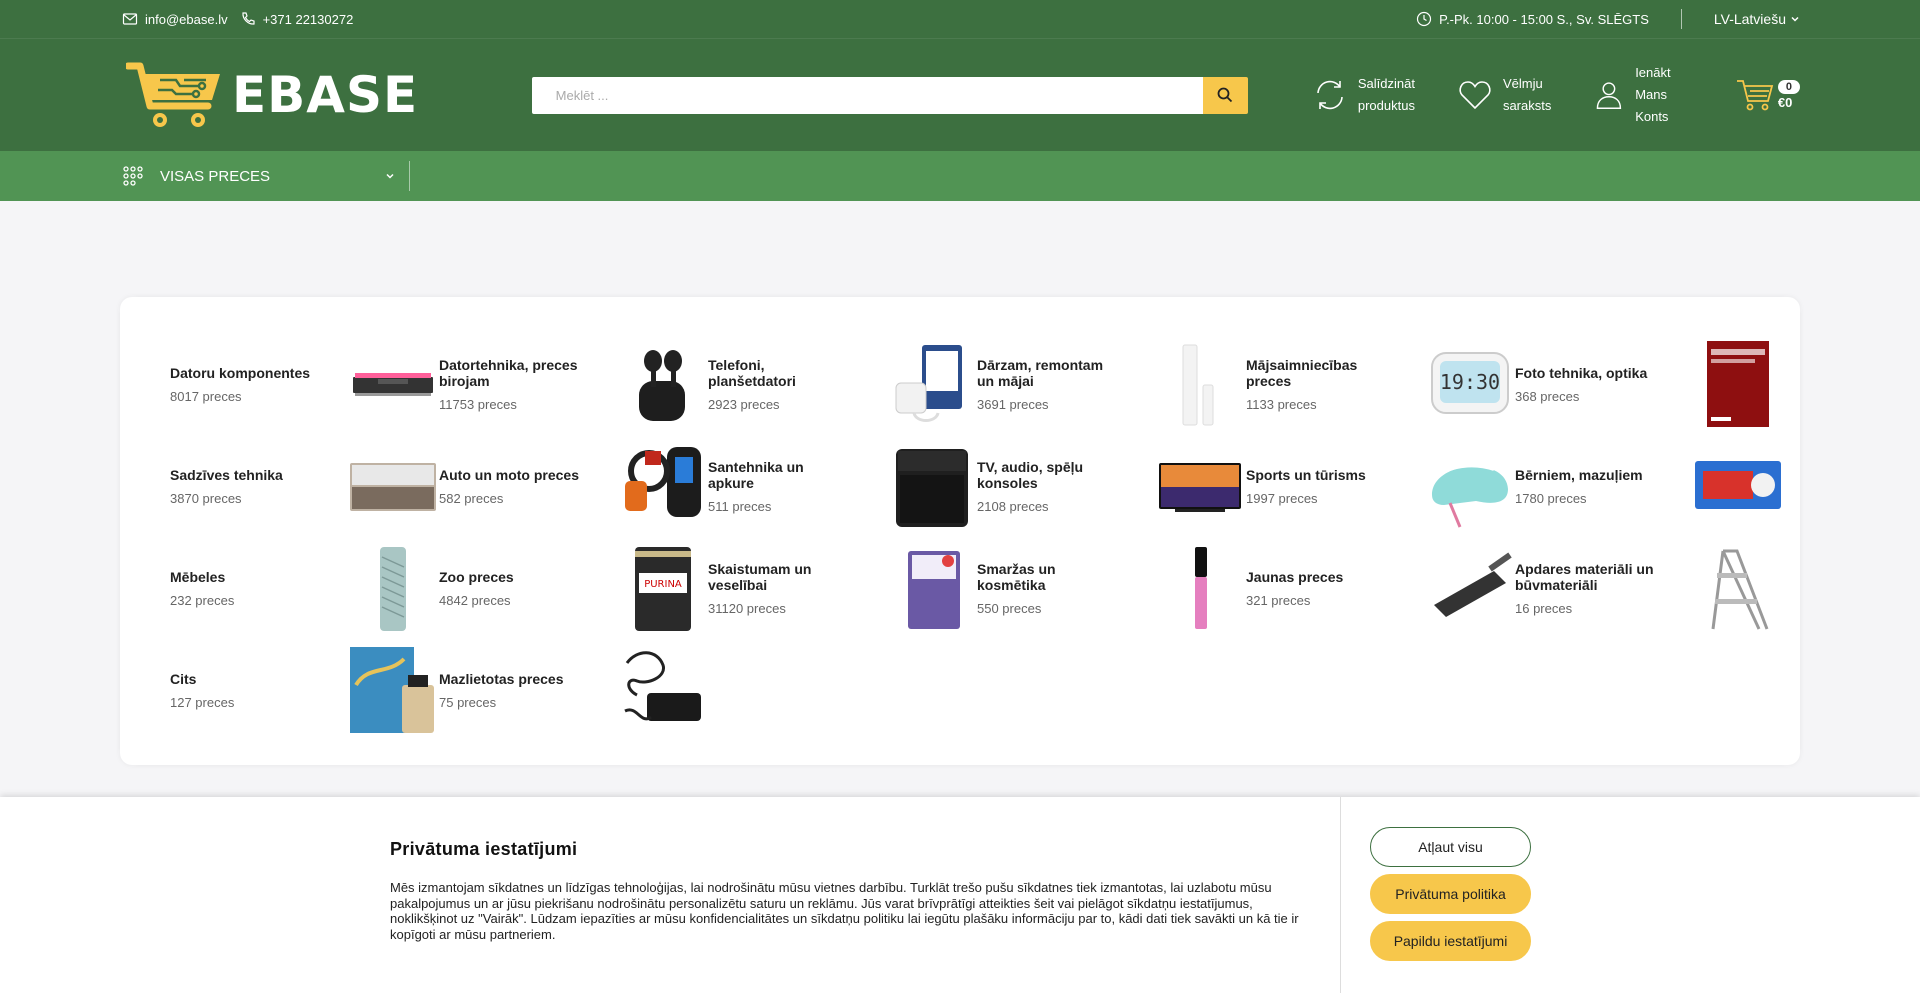  I want to click on refresh-icon, so click(1330, 95).